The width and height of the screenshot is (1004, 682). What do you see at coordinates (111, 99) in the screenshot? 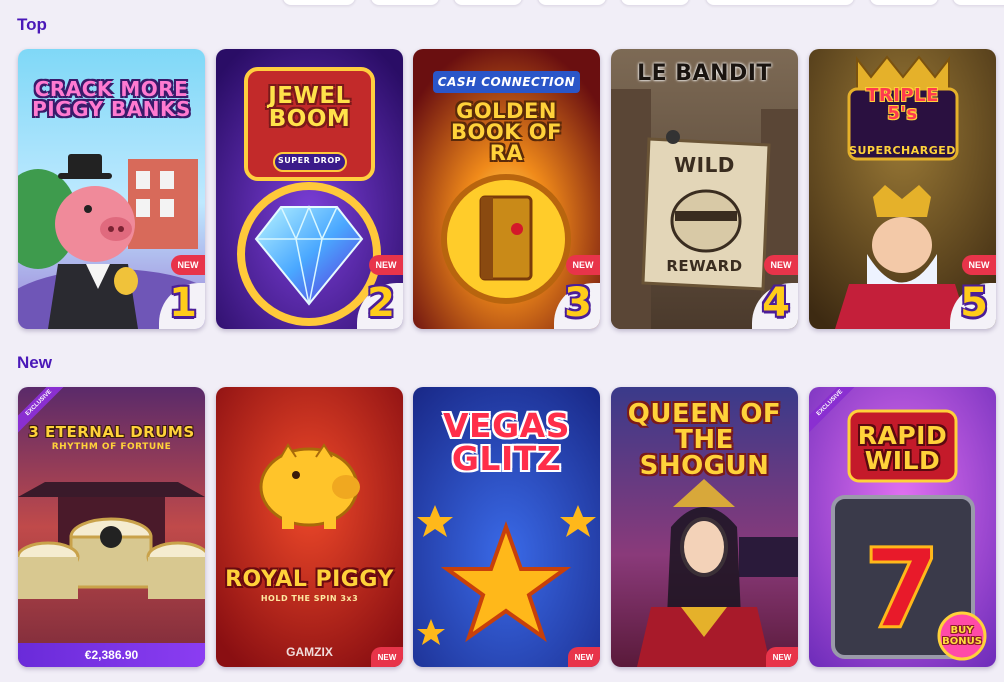
I see `game-title: CRACK MORE PIGGY BANKS` at bounding box center [111, 99].